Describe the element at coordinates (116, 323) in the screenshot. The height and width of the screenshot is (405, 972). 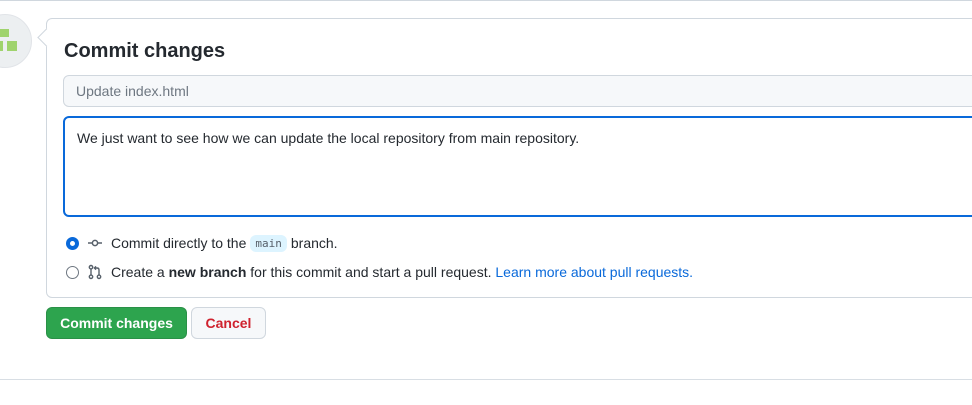
I see `commit-changes-button: Commit changes` at that location.